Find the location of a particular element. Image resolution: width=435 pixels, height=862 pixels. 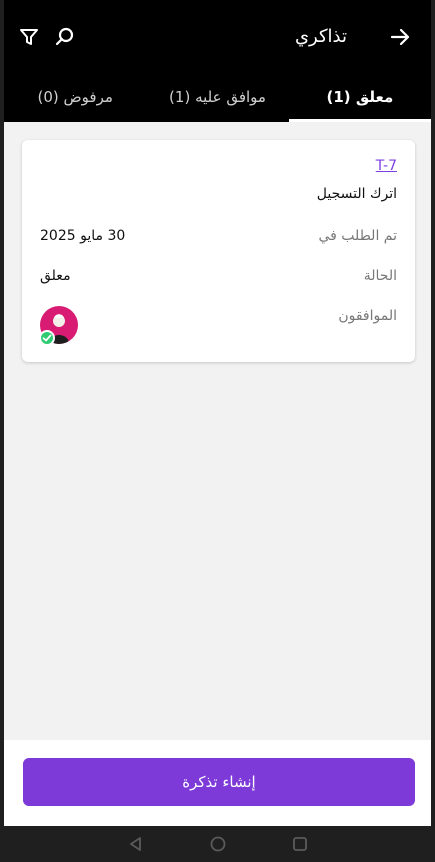

approved-check-badge is located at coordinates (47, 338).